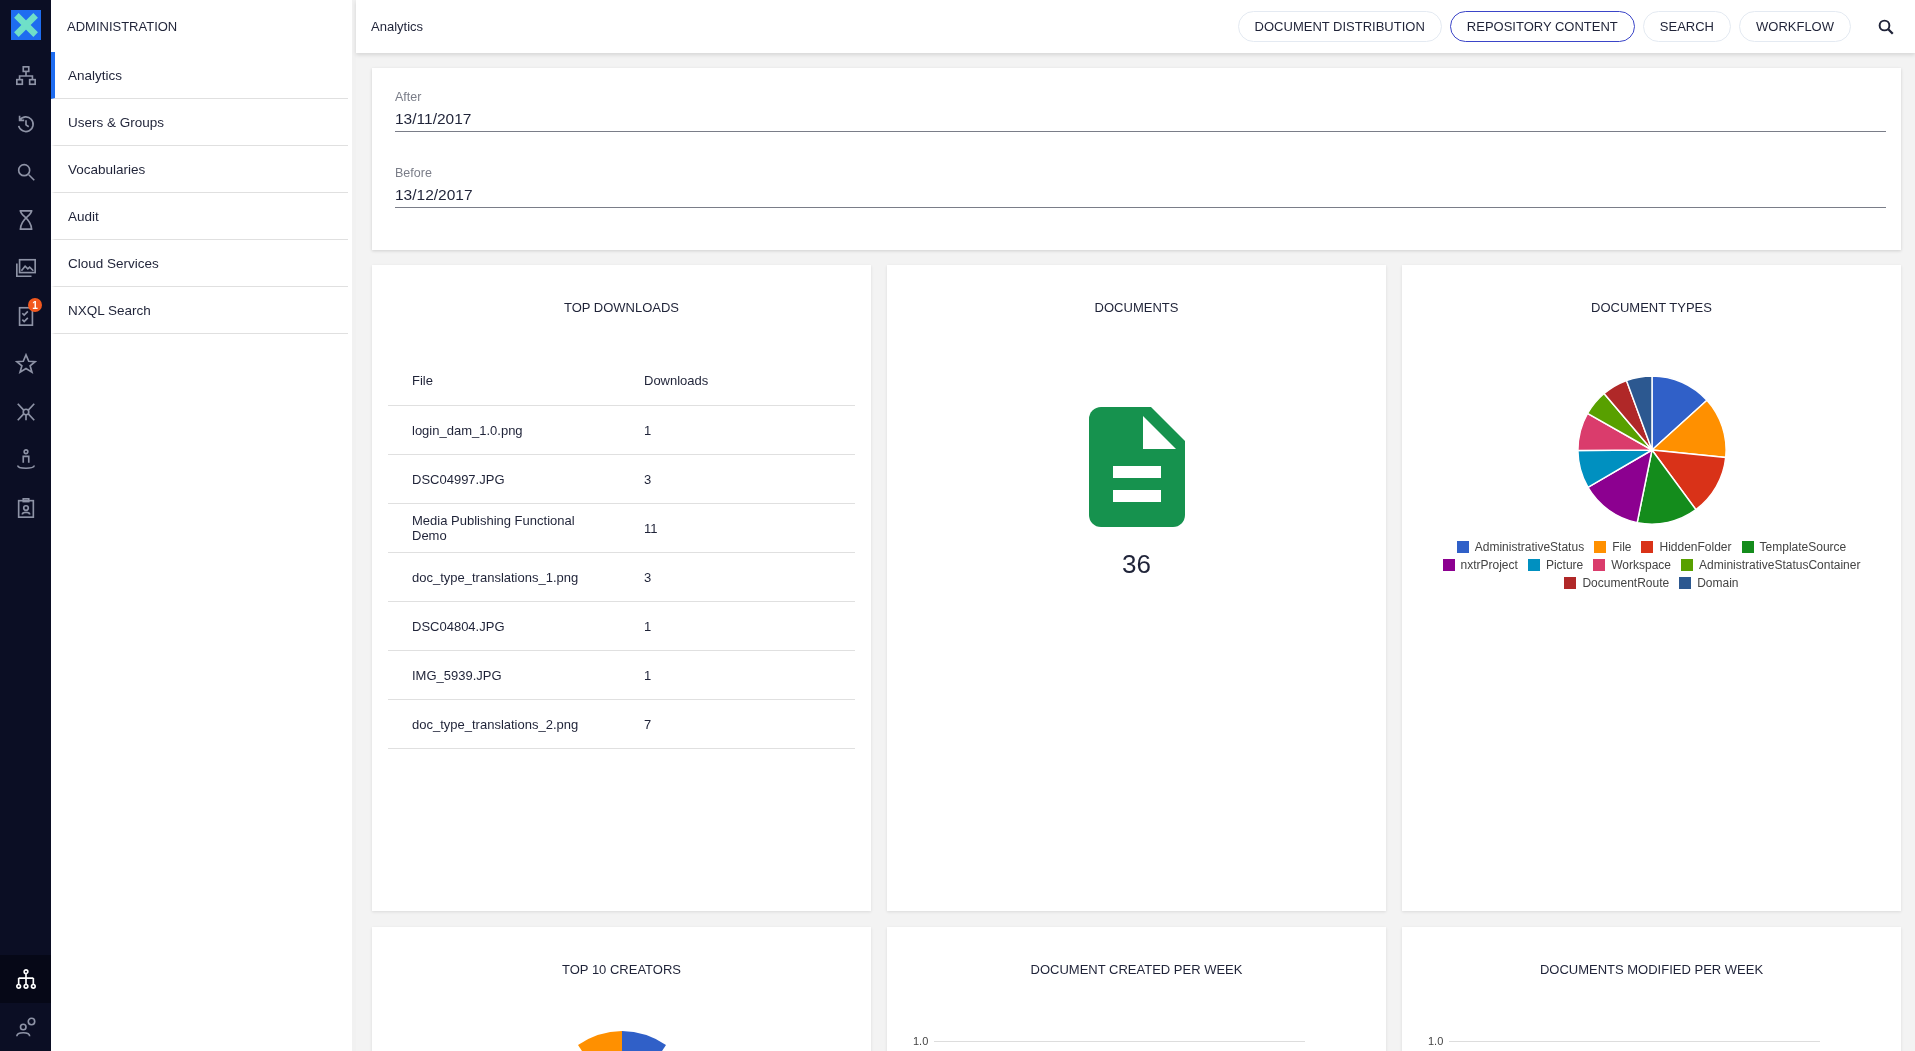 The height and width of the screenshot is (1051, 1915). What do you see at coordinates (504, 479) in the screenshot?
I see `table-cell: DSC04997.JPG` at bounding box center [504, 479].